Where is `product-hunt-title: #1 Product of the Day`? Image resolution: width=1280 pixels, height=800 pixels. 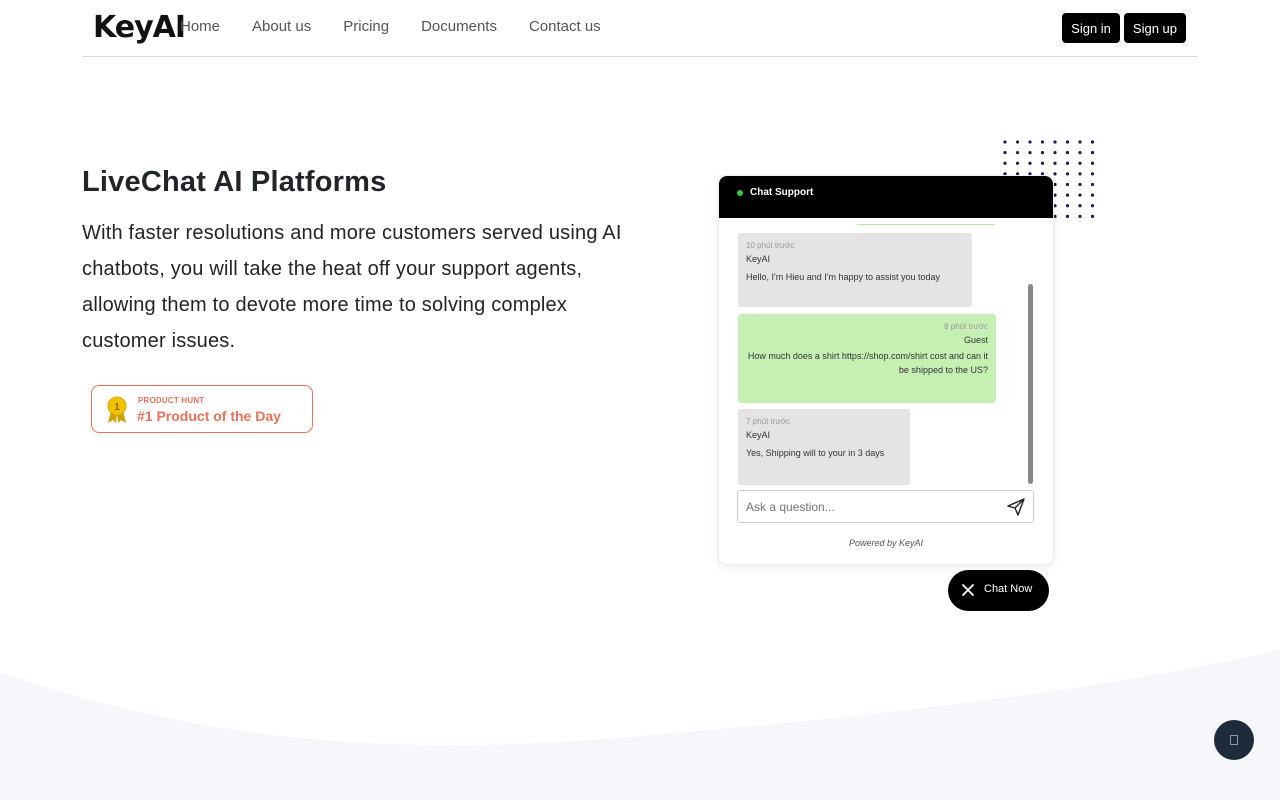 product-hunt-title: #1 Product of the Day is located at coordinates (209, 416).